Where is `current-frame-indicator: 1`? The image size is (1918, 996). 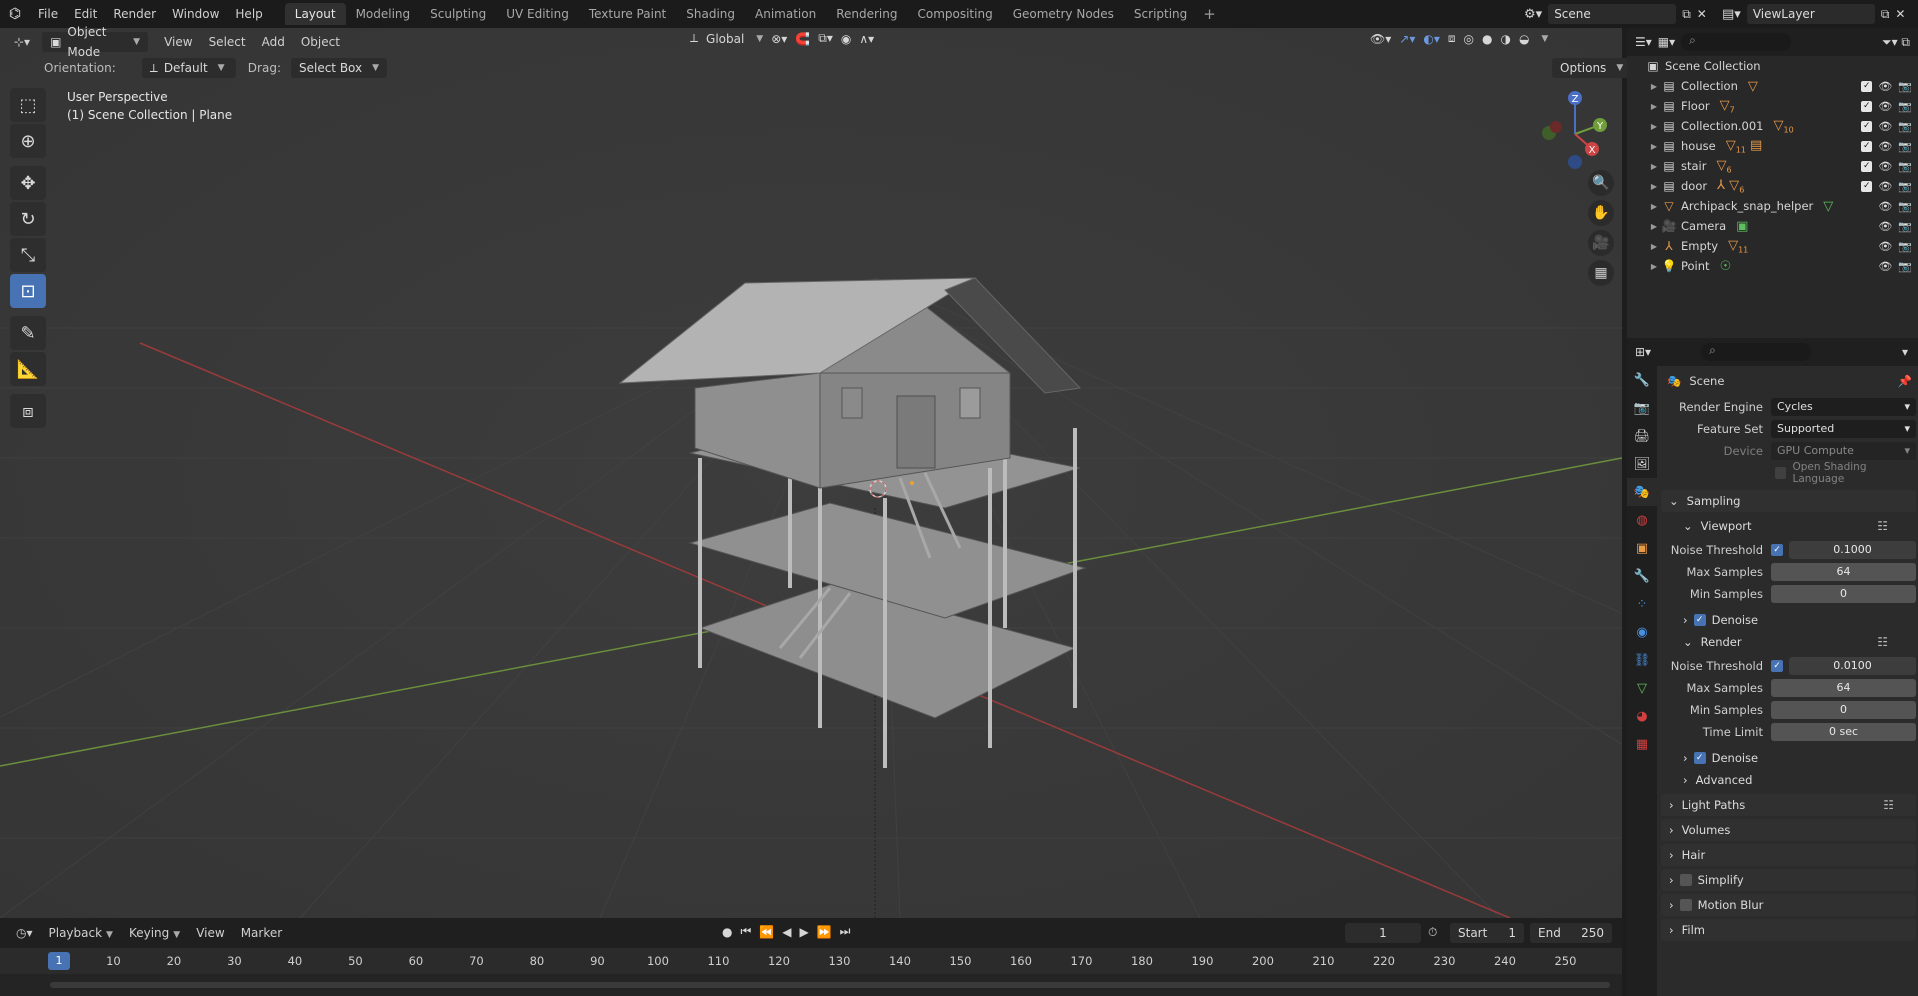 current-frame-indicator: 1 is located at coordinates (59, 961).